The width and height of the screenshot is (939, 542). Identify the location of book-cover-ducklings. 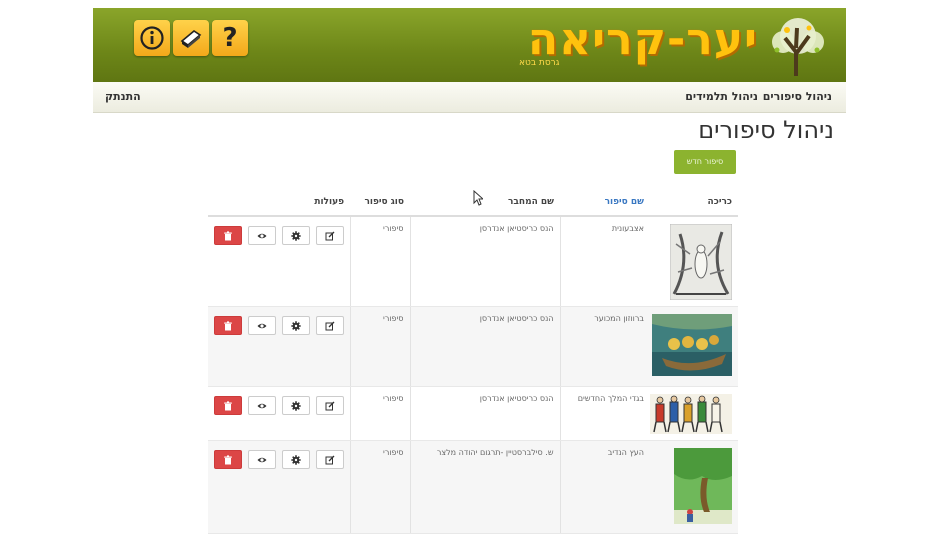
(692, 345).